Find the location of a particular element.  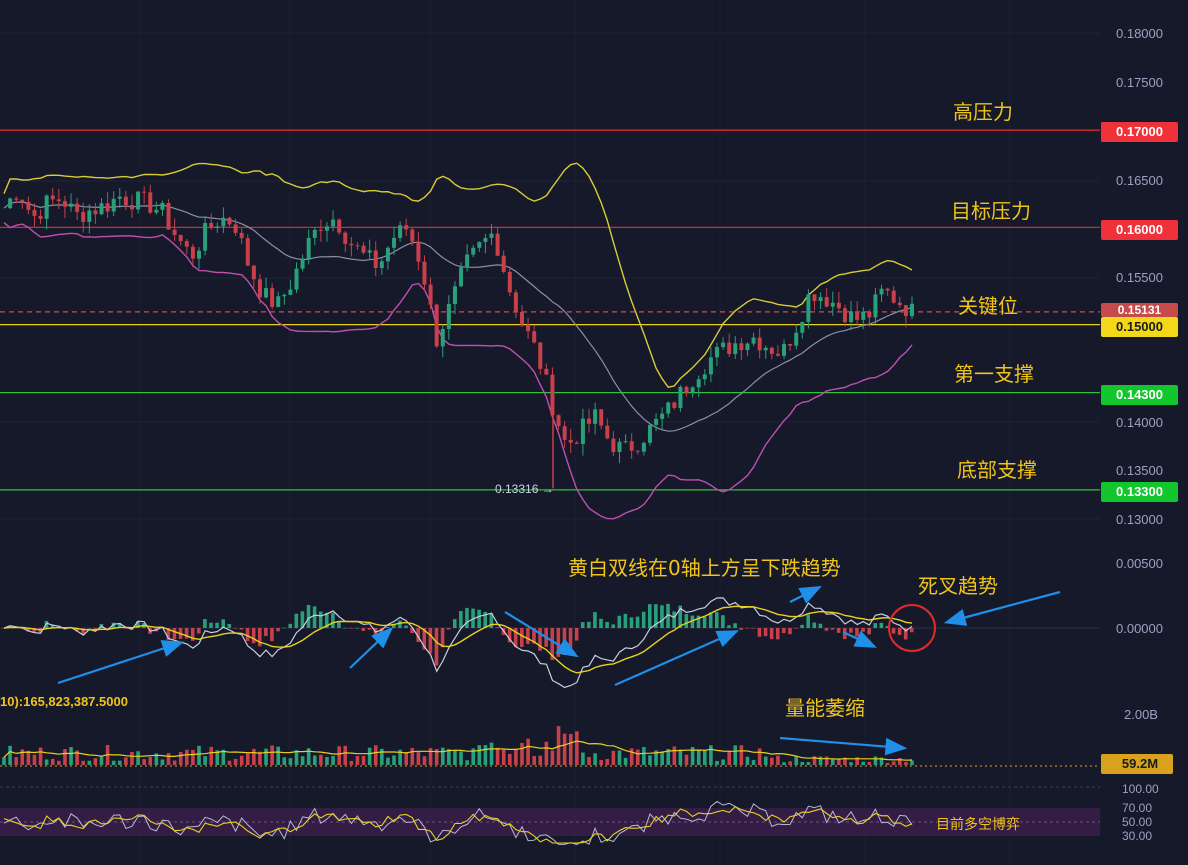

price-tick: 0.16500 is located at coordinates (1139, 180).